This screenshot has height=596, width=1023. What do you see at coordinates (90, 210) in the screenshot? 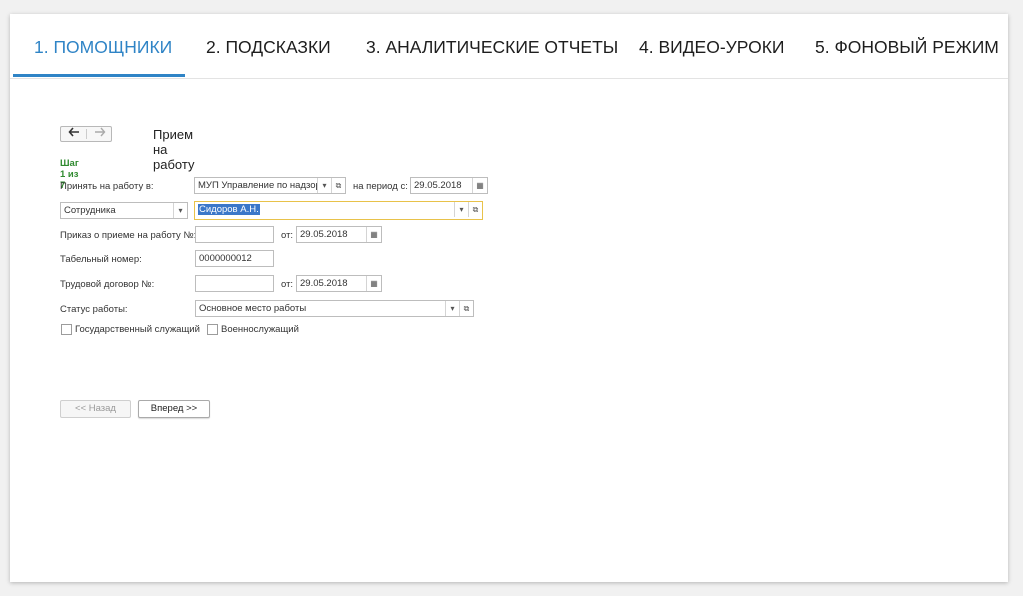
I see `employee-type-value: Сотрудника` at bounding box center [90, 210].